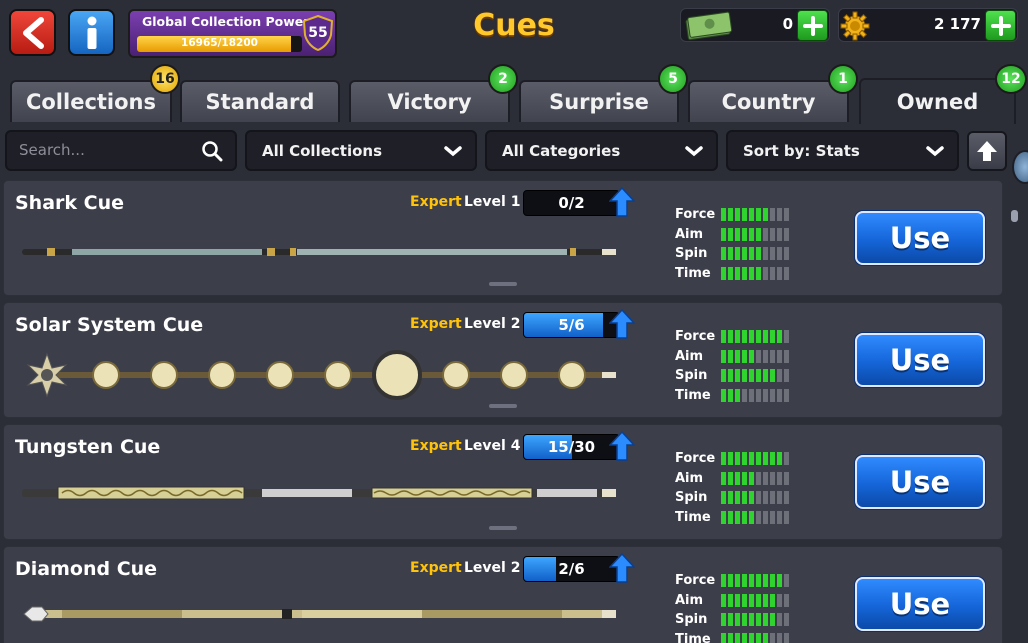 This screenshot has width=1028, height=643. I want to click on cue-level-progress-text: 15/30, so click(571, 447).